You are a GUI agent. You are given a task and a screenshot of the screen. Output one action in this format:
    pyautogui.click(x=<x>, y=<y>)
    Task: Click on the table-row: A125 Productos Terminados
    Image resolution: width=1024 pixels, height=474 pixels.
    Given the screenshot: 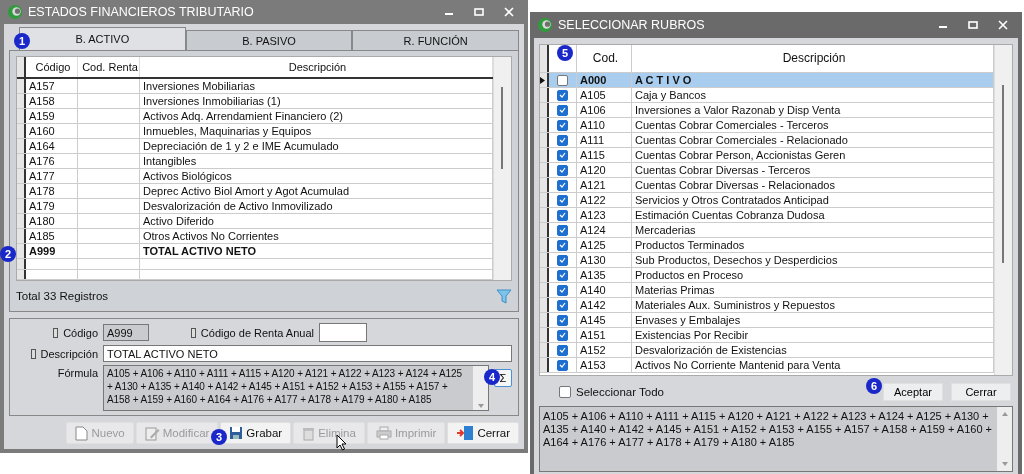 What is the action you would take?
    pyautogui.click(x=767, y=245)
    